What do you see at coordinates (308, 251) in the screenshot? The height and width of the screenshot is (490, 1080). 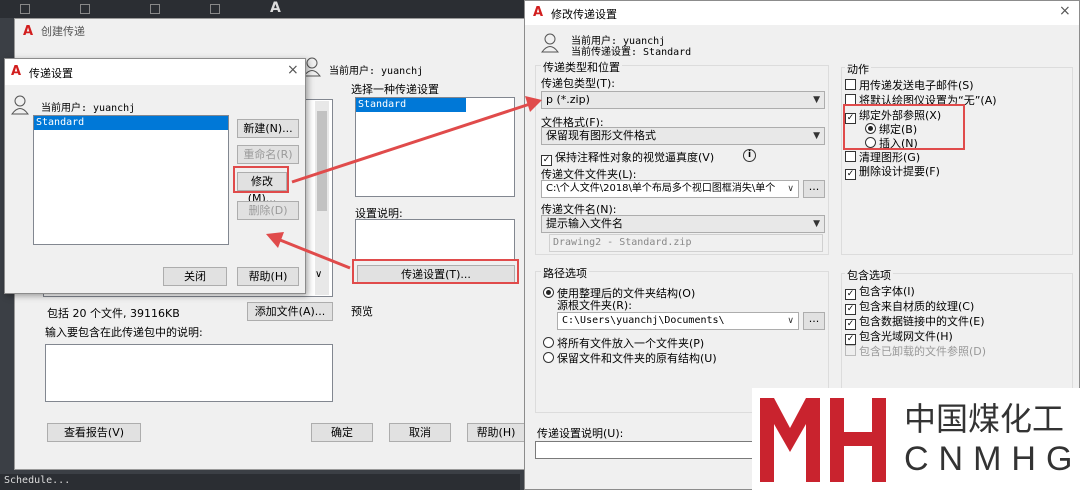 I see `arrow-to-setups-dialog` at bounding box center [308, 251].